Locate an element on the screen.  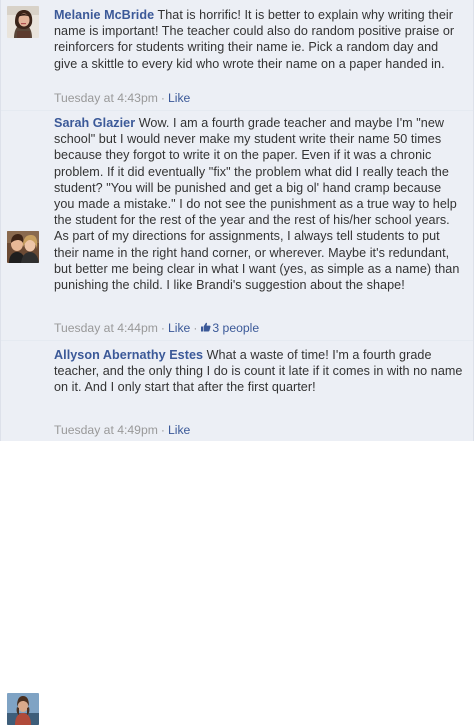
comment-meta: Tuesday at 4:44pm · Like · 3 people is located at coordinates (156, 328).